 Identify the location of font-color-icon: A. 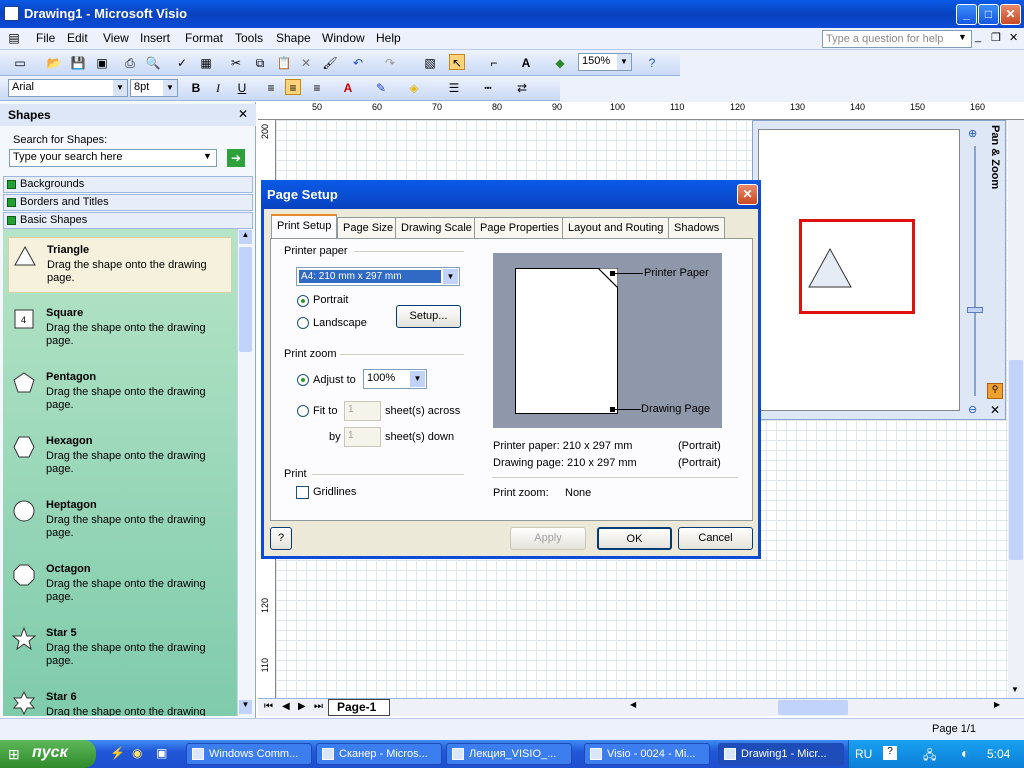
(348, 88).